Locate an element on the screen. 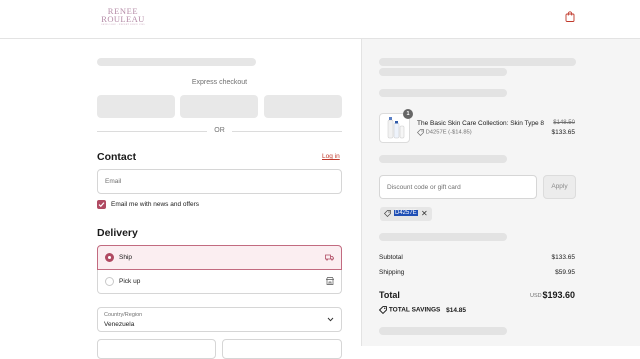 This screenshot has width=640, height=359. subtotal-label: Subtotal is located at coordinates (391, 257).